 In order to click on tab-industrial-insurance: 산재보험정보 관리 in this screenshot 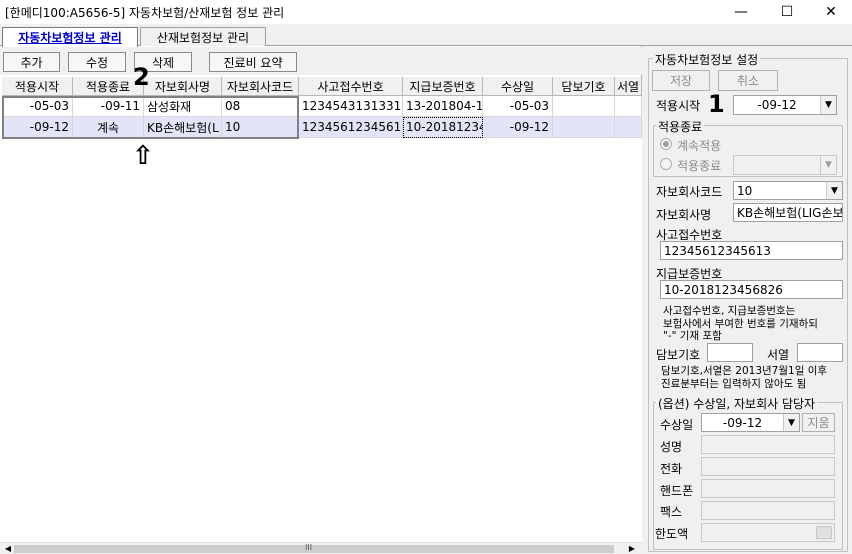, I will do `click(203, 36)`.